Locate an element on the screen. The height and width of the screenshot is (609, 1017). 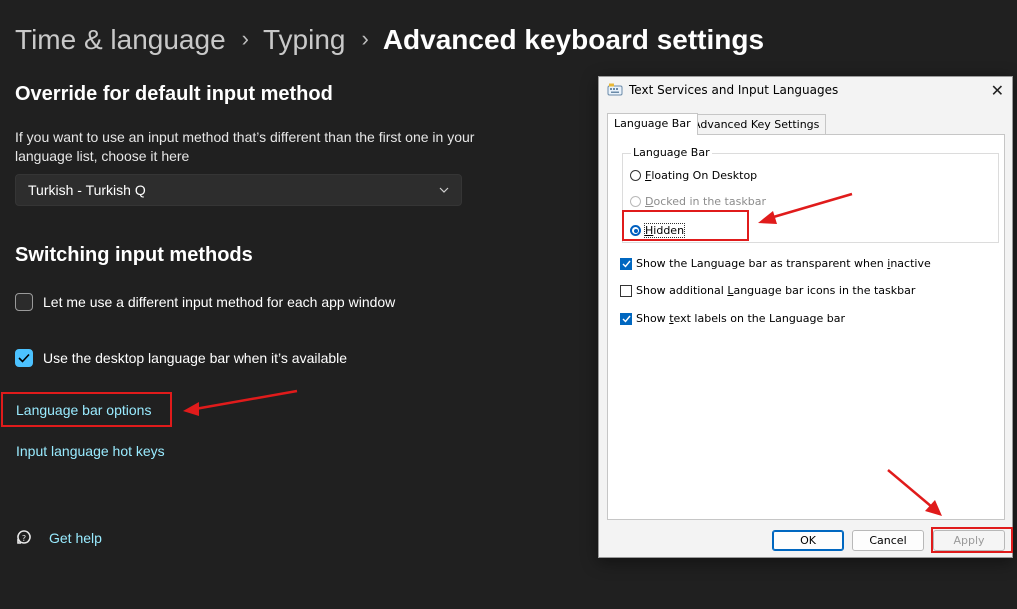
switching-heading: Switching input methods is located at coordinates (134, 255).